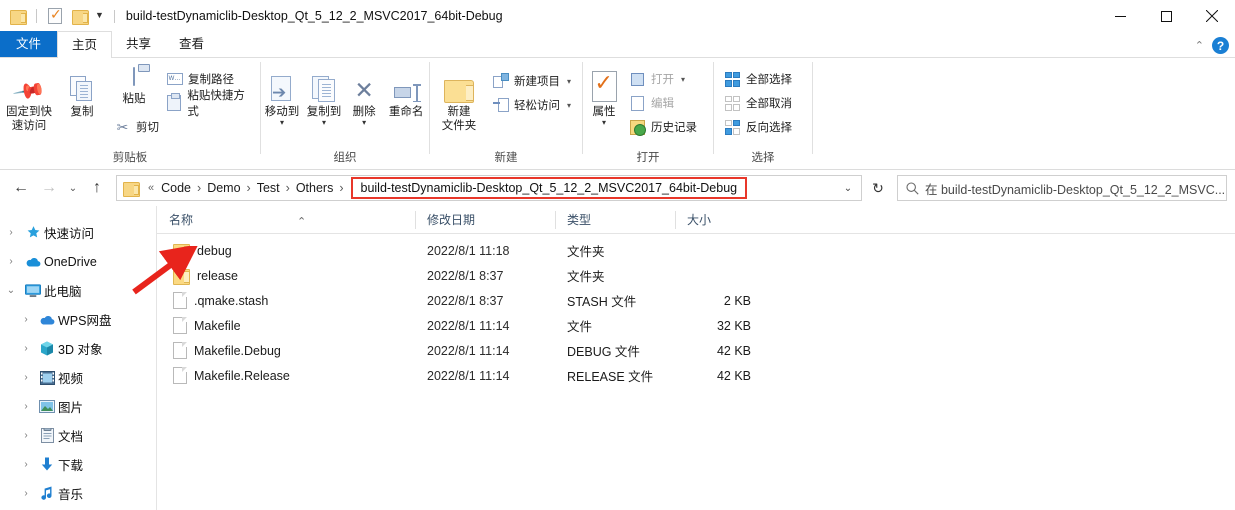  What do you see at coordinates (468, 375) in the screenshot?
I see `file-date: 2022/8/1 11:14` at bounding box center [468, 375].